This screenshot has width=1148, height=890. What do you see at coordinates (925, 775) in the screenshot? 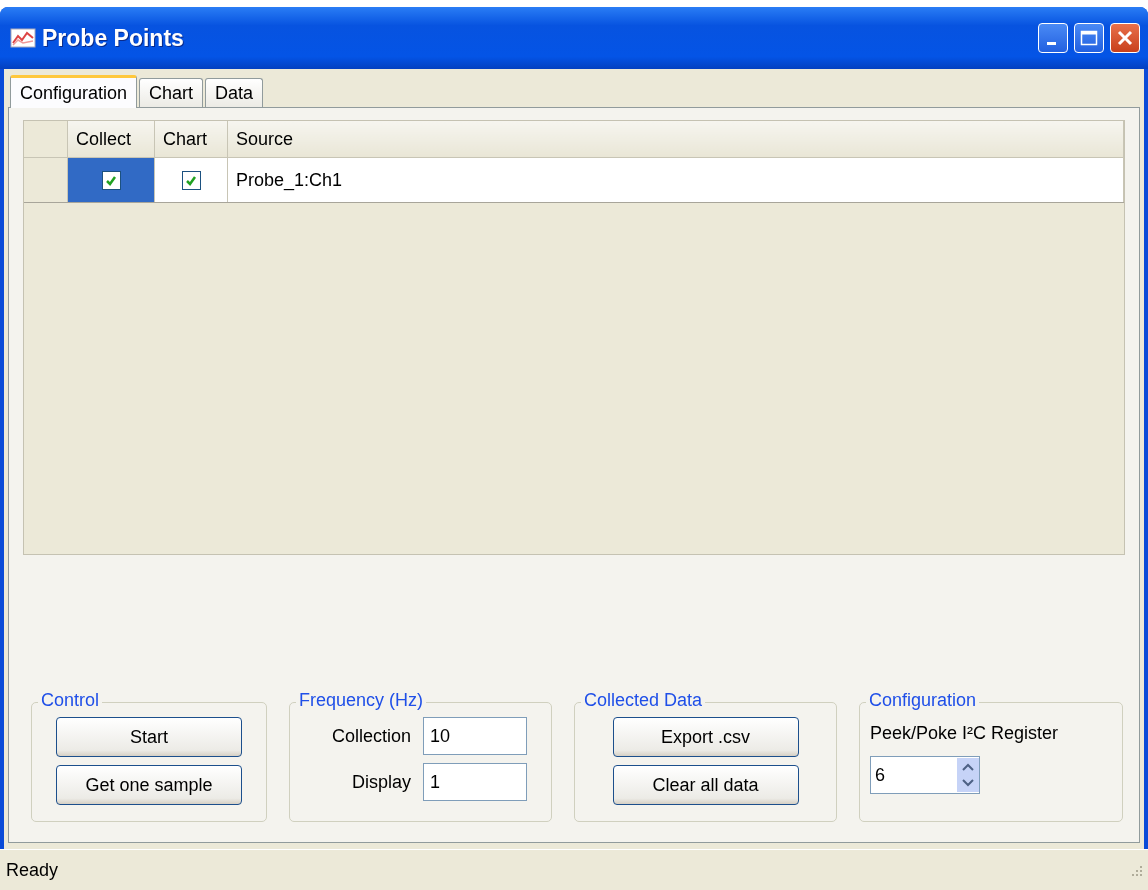
I see `spinner-field: 6` at bounding box center [925, 775].